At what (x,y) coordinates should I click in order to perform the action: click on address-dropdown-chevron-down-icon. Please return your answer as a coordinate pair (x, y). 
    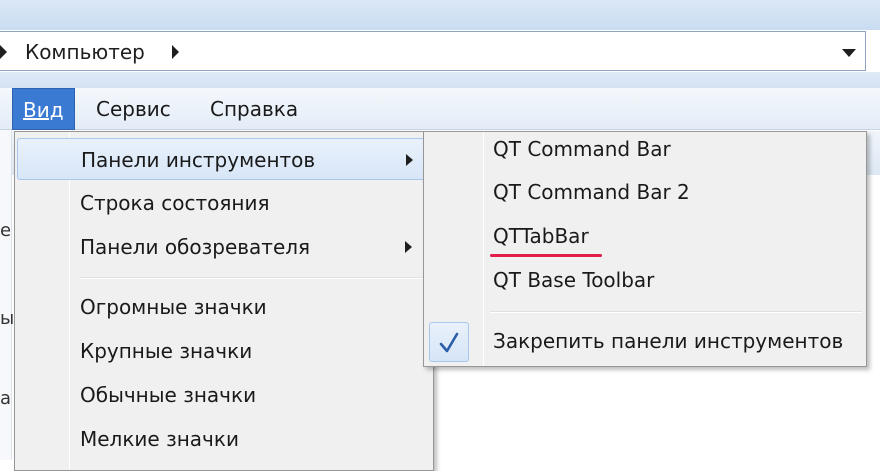
    Looking at the image, I should click on (849, 53).